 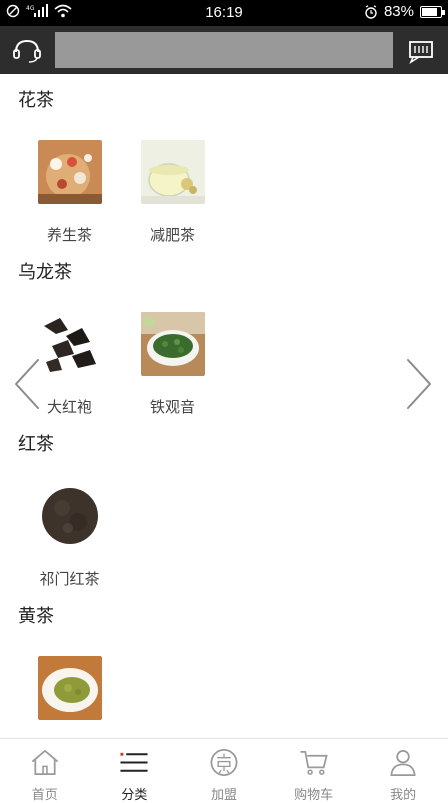 What do you see at coordinates (27, 50) in the screenshot?
I see `customer-service-icon` at bounding box center [27, 50].